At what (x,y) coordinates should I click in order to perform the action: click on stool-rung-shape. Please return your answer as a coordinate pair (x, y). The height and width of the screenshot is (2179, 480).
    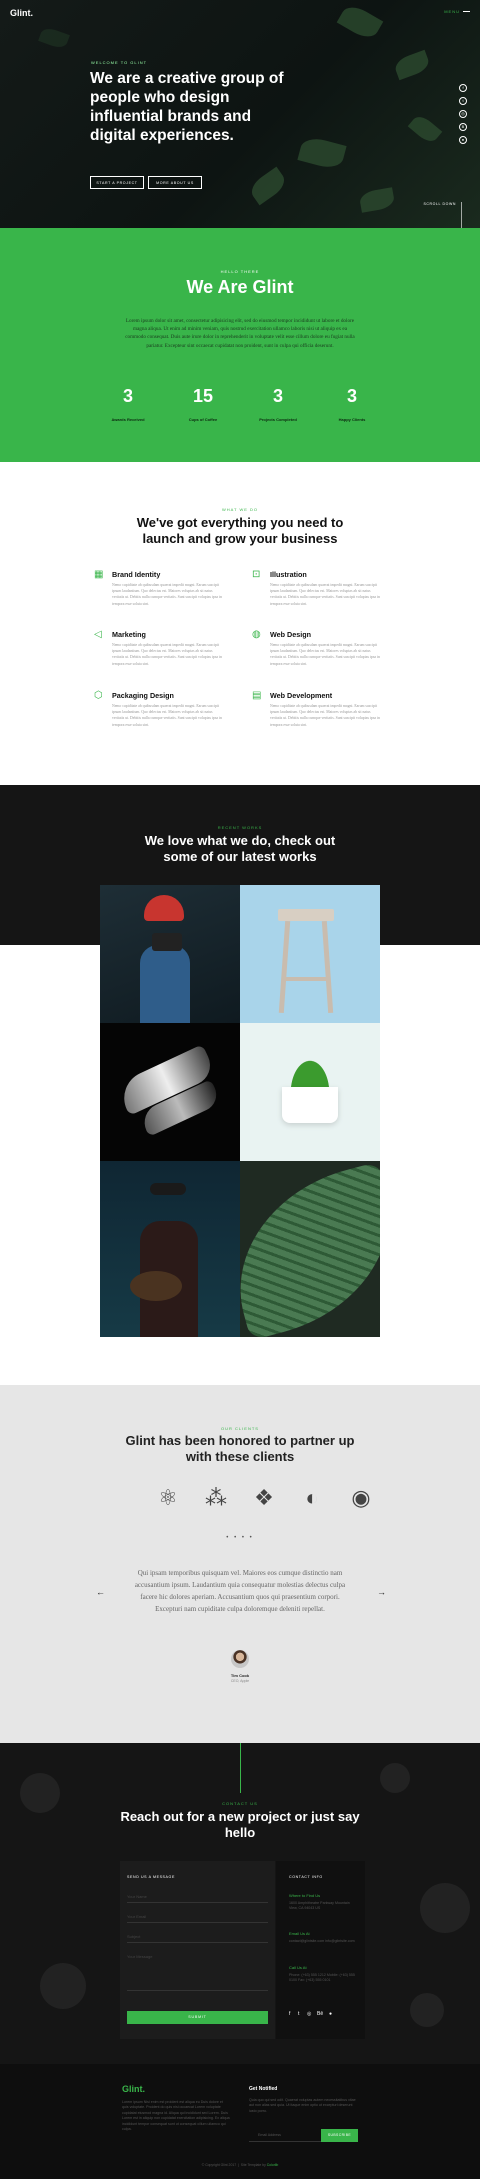
    Looking at the image, I should click on (307, 979).